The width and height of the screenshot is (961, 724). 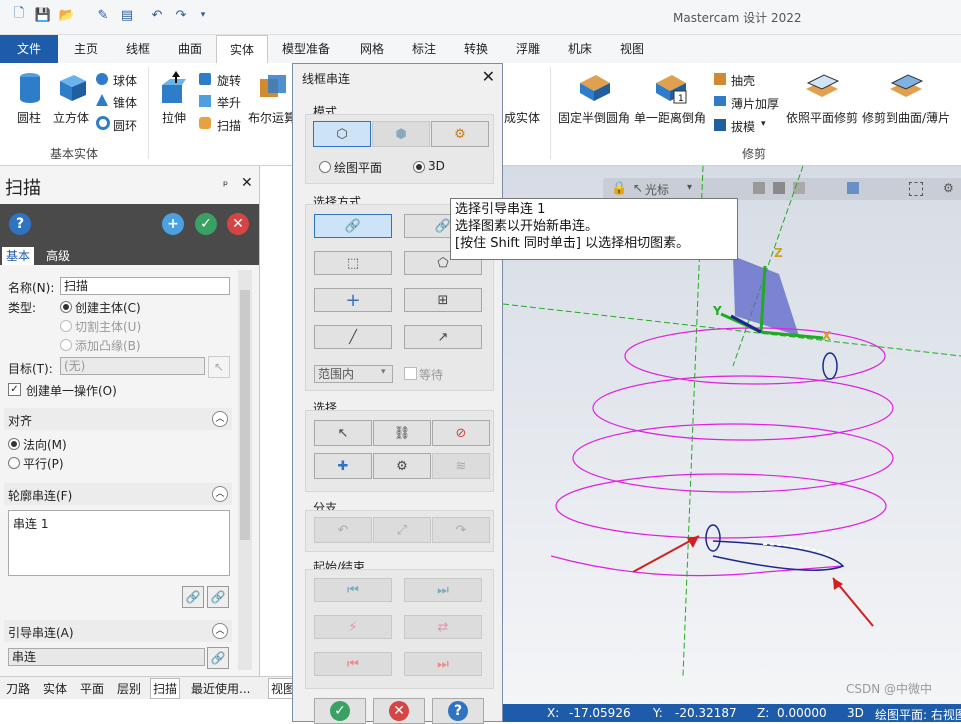 What do you see at coordinates (353, 226) in the screenshot?
I see `chain-select-icon: 🔗` at bounding box center [353, 226].